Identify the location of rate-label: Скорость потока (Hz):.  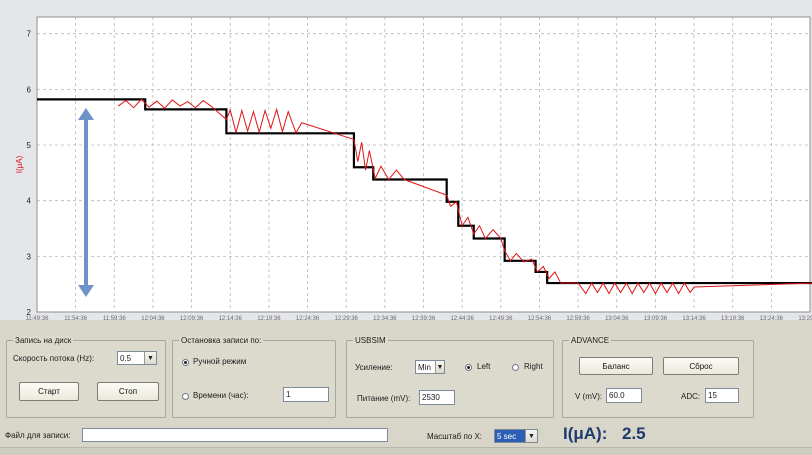
(54, 358).